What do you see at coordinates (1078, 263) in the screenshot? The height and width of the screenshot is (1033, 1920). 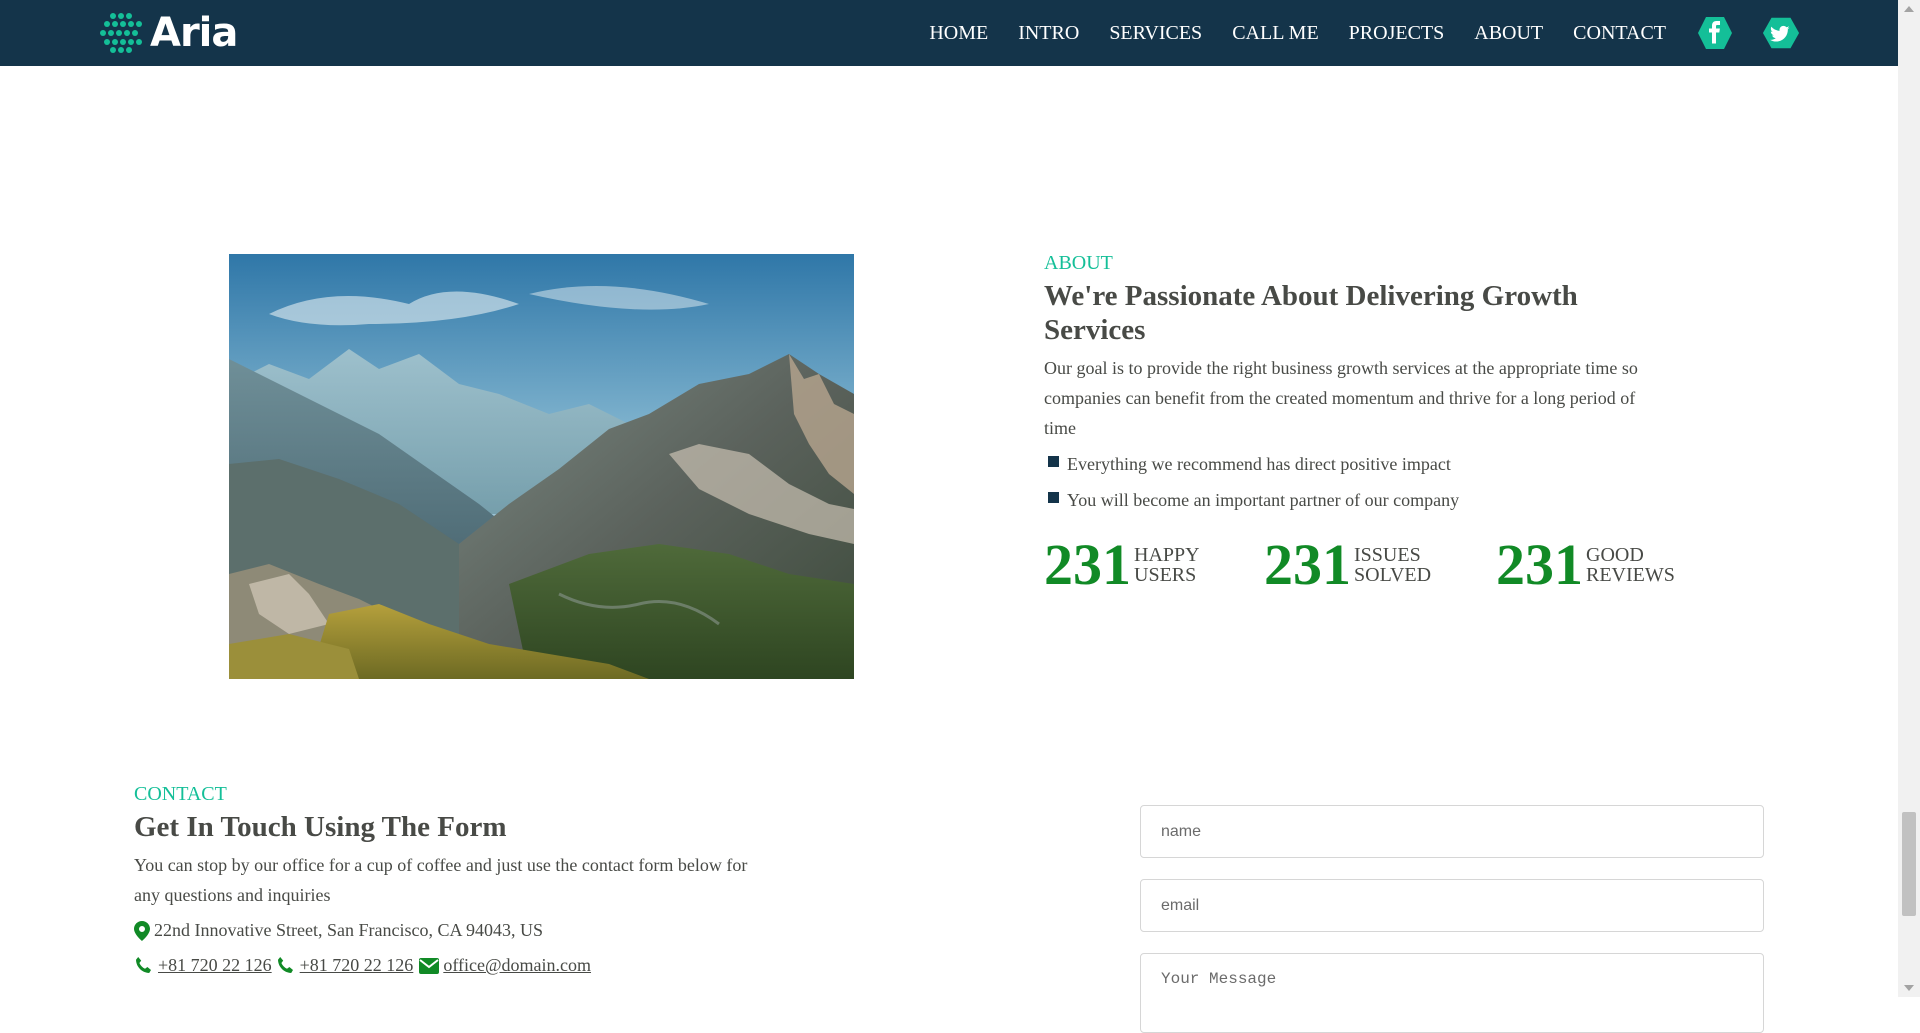 I see `about-eyebrow: ABOUT` at bounding box center [1078, 263].